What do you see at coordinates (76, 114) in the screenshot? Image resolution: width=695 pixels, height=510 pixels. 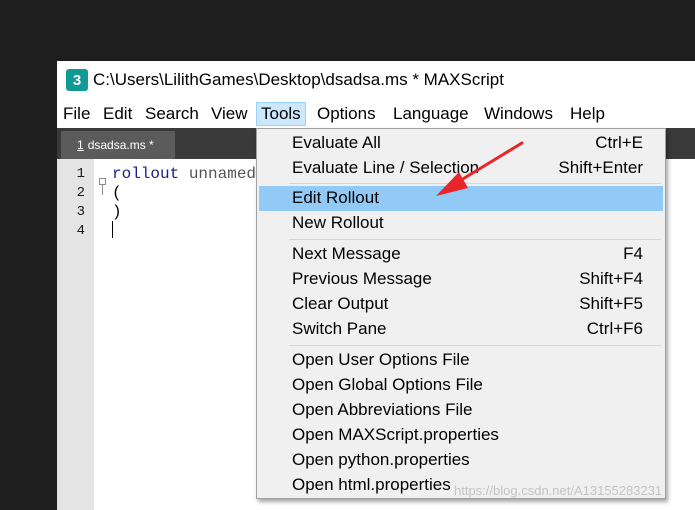 I see `menu-file: File` at bounding box center [76, 114].